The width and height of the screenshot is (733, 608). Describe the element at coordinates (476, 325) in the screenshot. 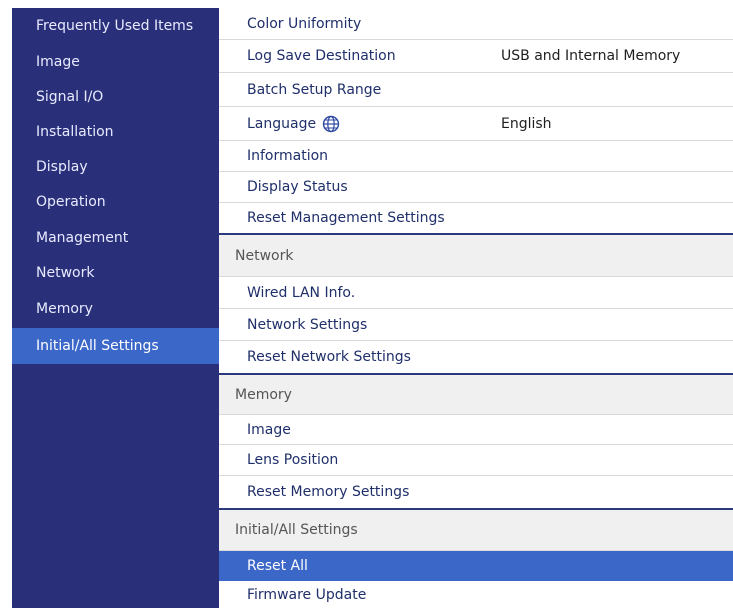

I see `menu-item-network-settings: Network Settings` at that location.